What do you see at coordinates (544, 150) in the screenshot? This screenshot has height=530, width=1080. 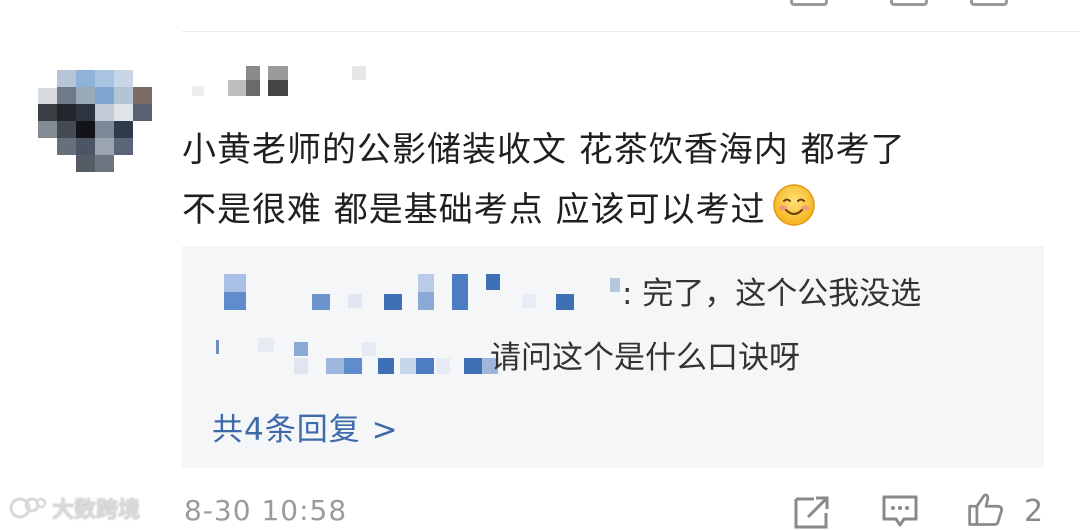 I see `comment-line-1: 小黄老师的公影储装收文 花茶饮香海内 都考了` at bounding box center [544, 150].